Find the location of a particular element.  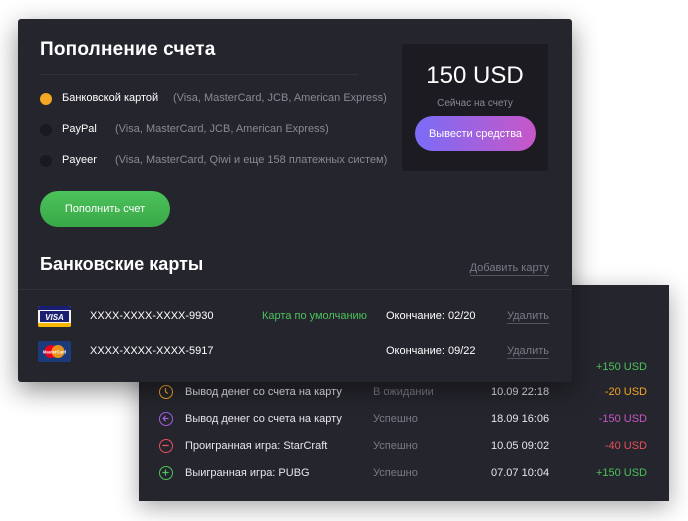

transaction-amount: -150 USD is located at coordinates (622, 419).